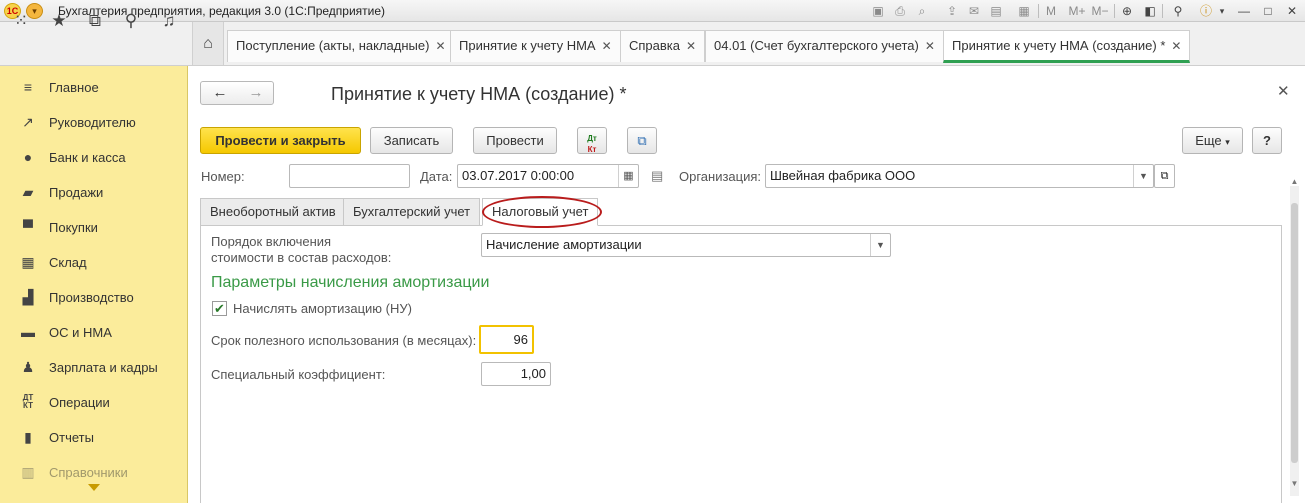 This screenshot has height=503, width=1305. What do you see at coordinates (1222, 11) in the screenshot?
I see `info-dropdown-icon: ▾` at bounding box center [1222, 11].